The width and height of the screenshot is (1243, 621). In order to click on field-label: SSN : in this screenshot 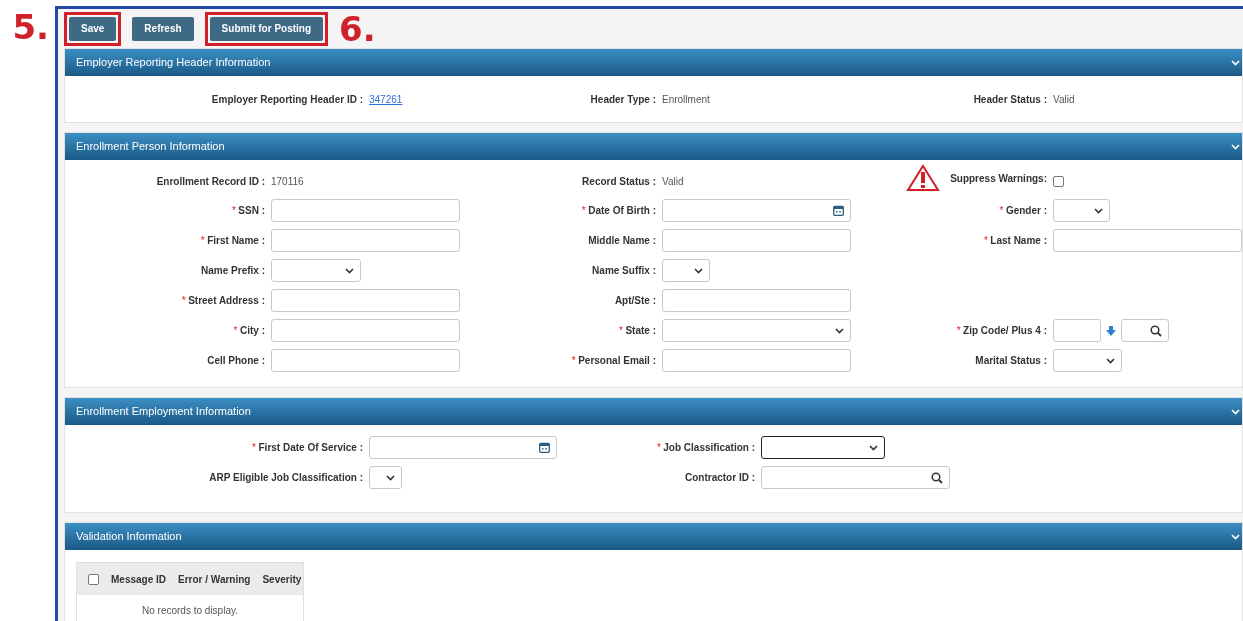, I will do `click(251, 211)`.